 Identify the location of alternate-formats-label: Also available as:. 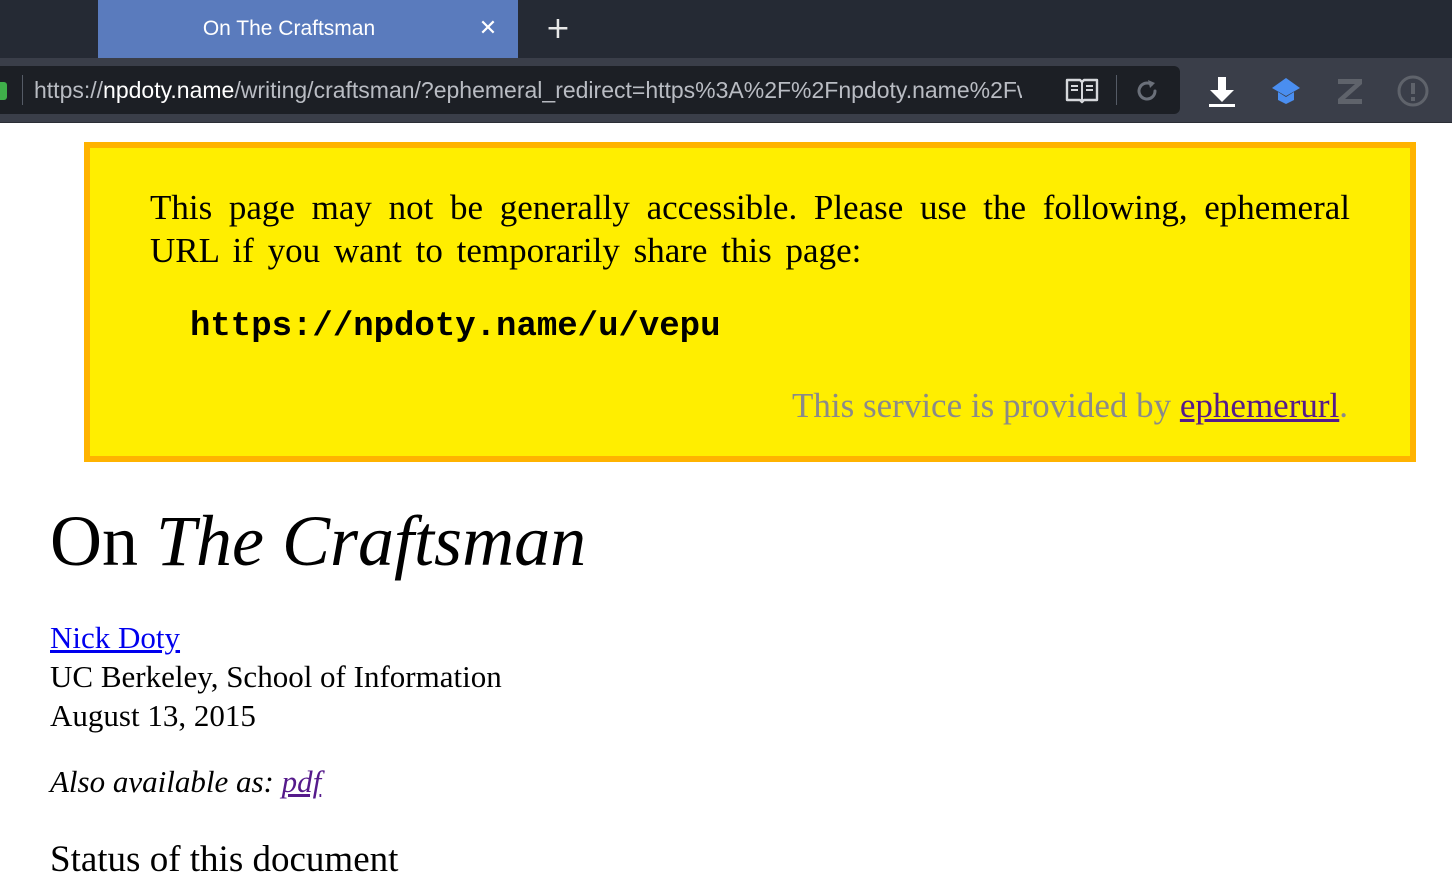
(166, 781).